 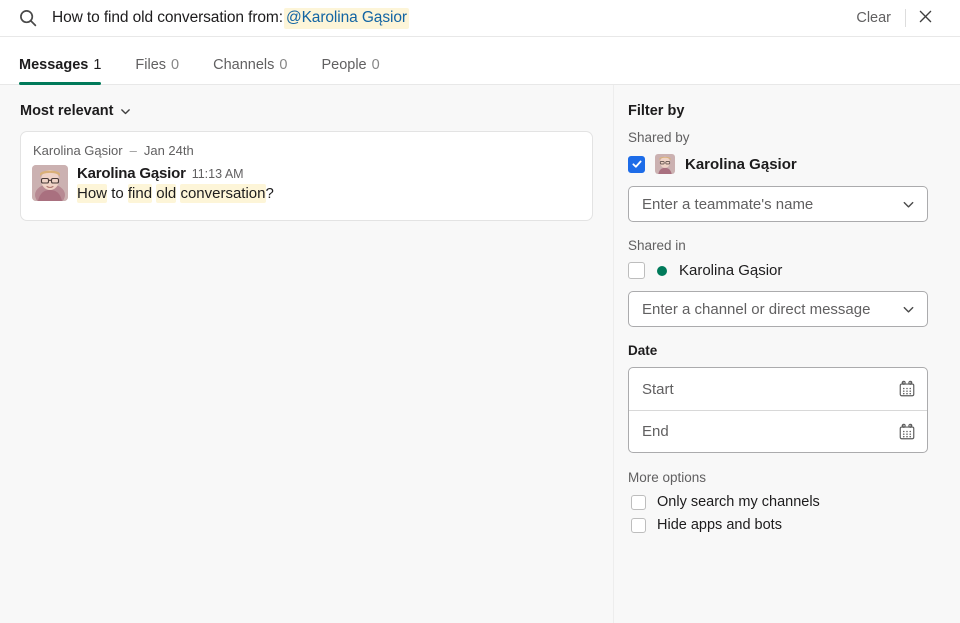 I want to click on message-timestamp: 11:13 AM, so click(x=217, y=174).